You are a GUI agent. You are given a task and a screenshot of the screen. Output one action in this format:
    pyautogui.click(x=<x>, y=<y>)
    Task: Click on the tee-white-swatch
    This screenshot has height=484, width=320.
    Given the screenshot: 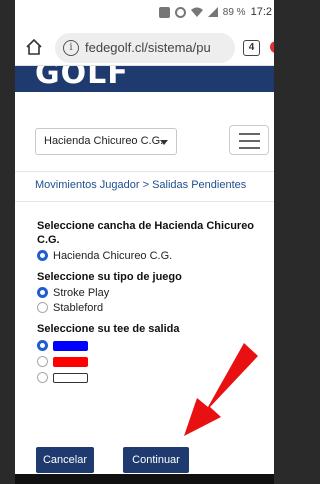 What is the action you would take?
    pyautogui.click(x=70, y=377)
    